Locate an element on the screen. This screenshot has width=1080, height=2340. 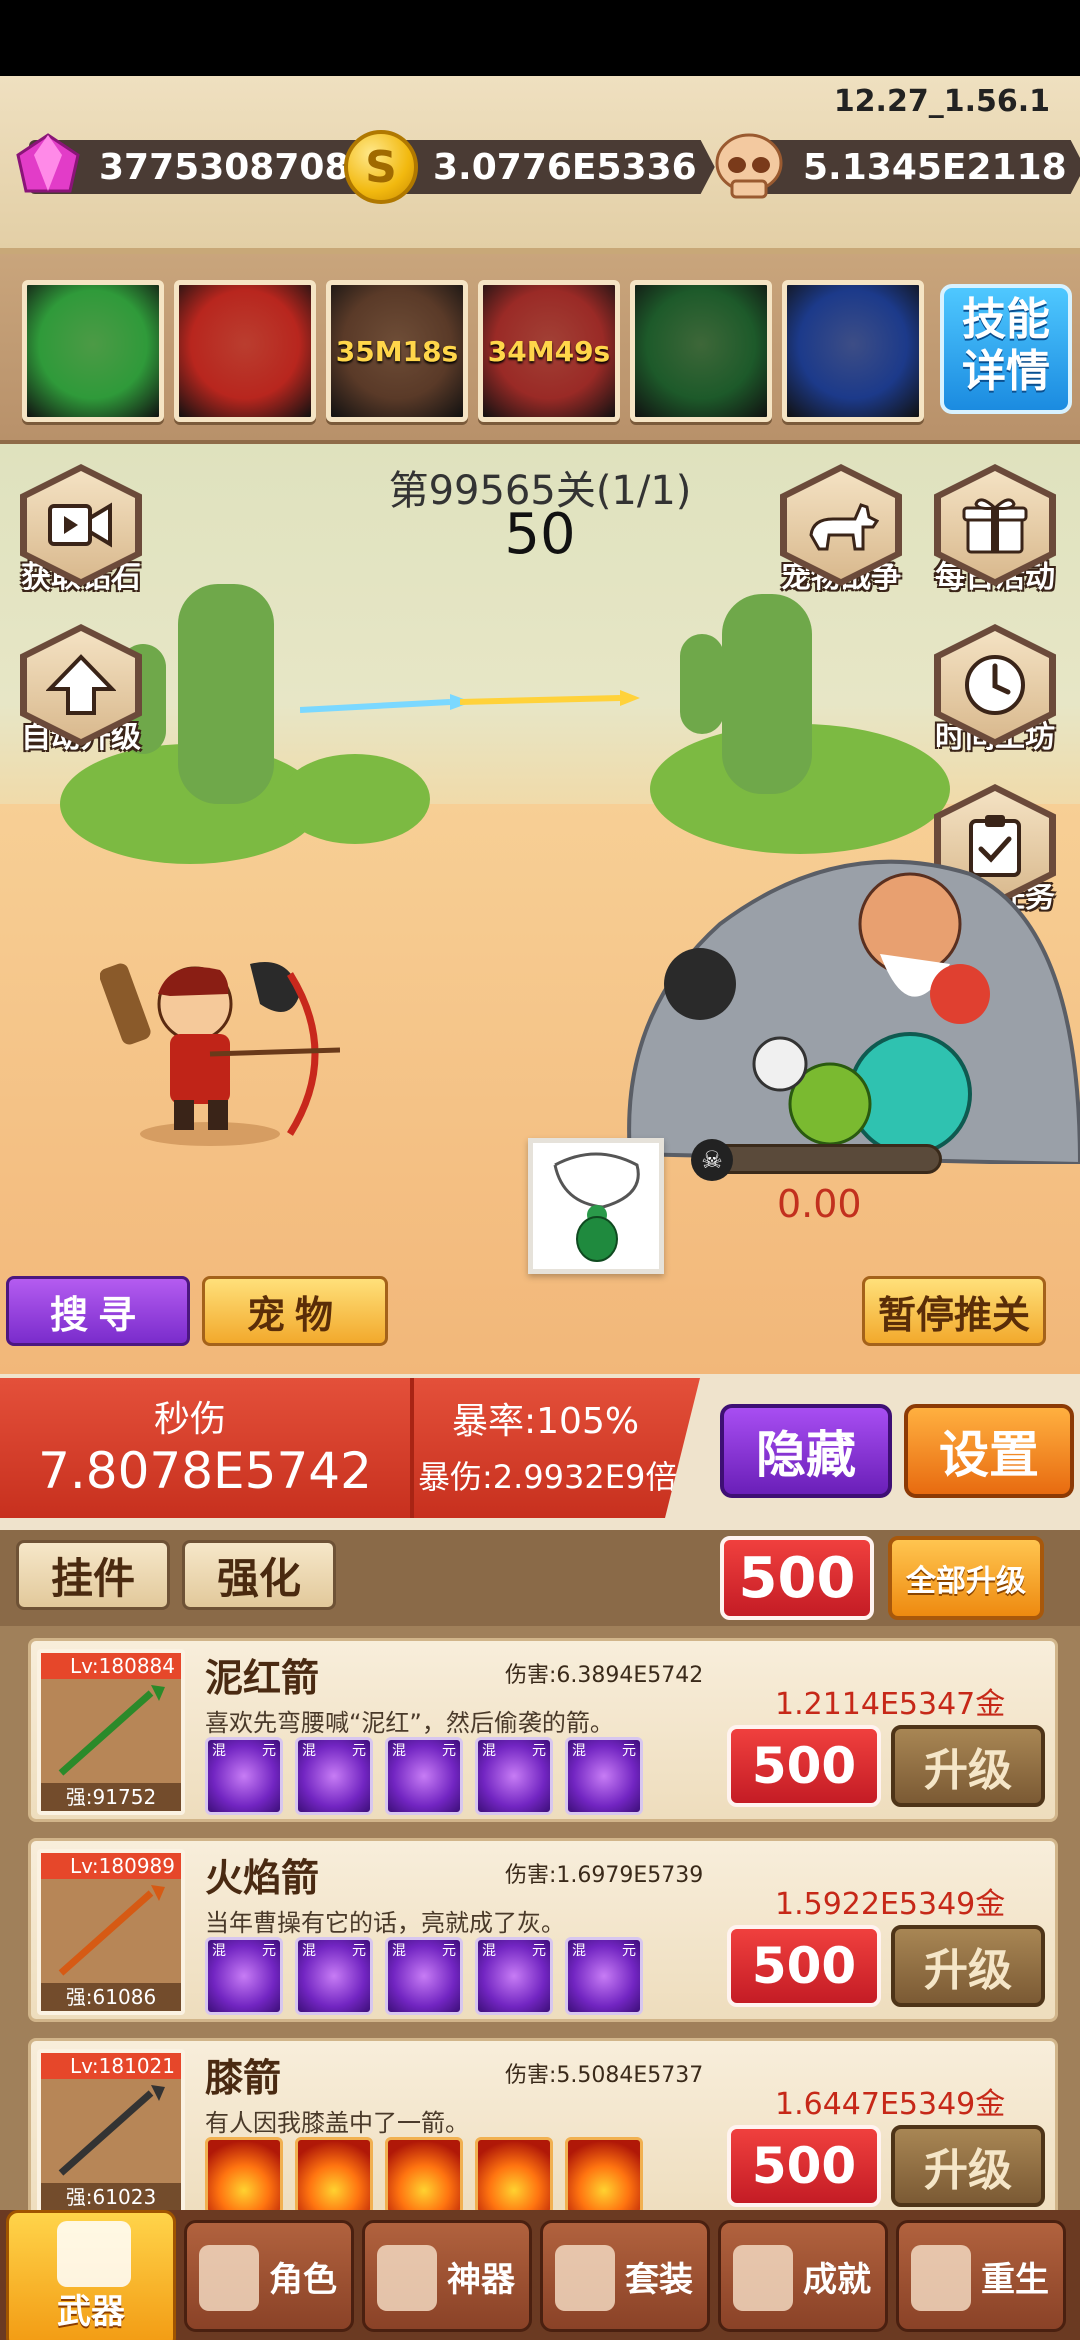
nav-item-3: 套装 is located at coordinates (625, 2276).